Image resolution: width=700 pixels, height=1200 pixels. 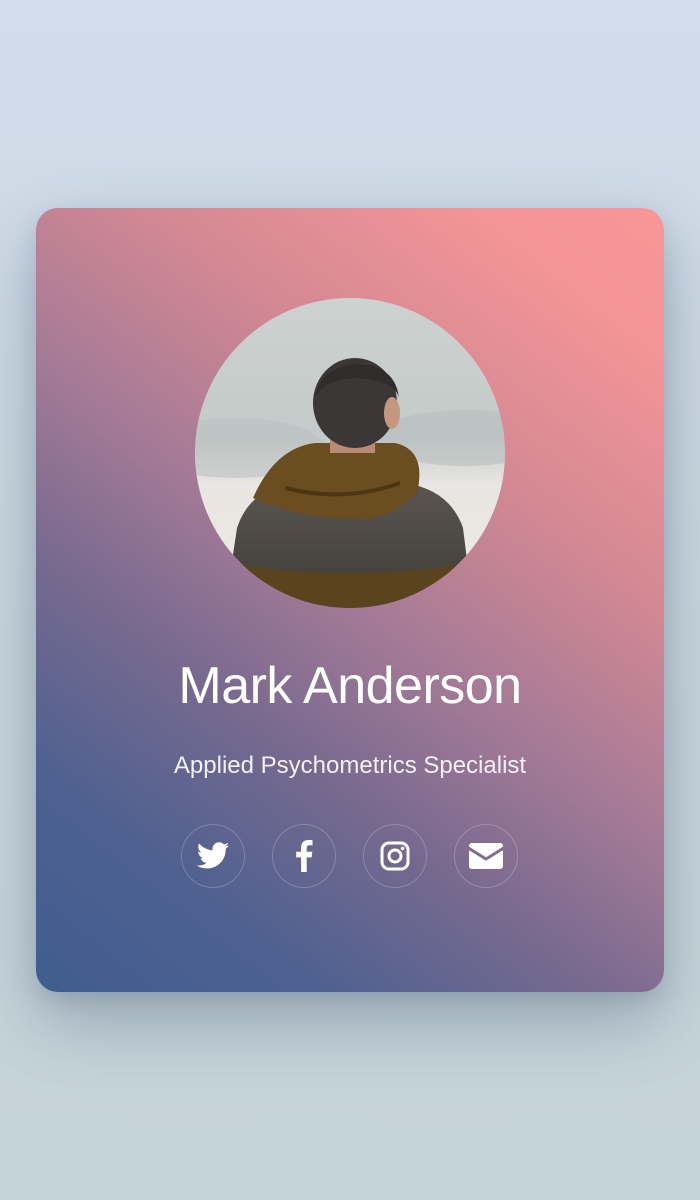 I want to click on profile-title: Applied Psychometrics Specialist, so click(x=350, y=765).